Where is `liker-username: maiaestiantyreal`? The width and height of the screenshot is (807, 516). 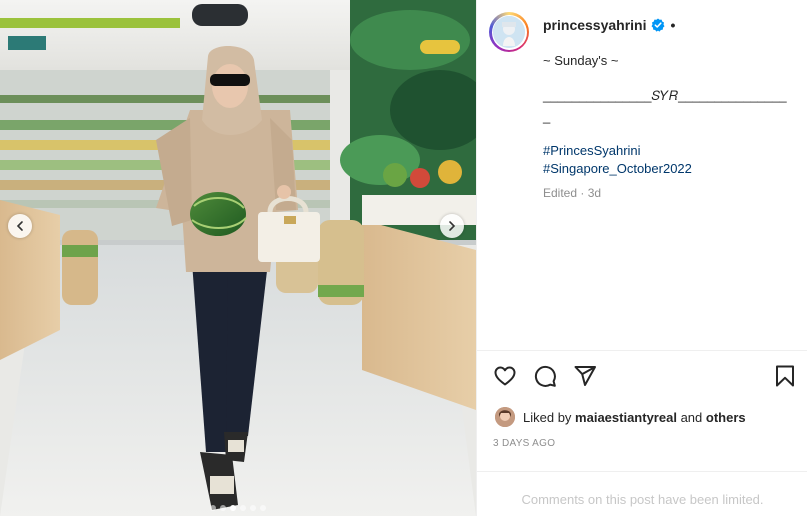 liker-username: maiaestiantyreal is located at coordinates (626, 417).